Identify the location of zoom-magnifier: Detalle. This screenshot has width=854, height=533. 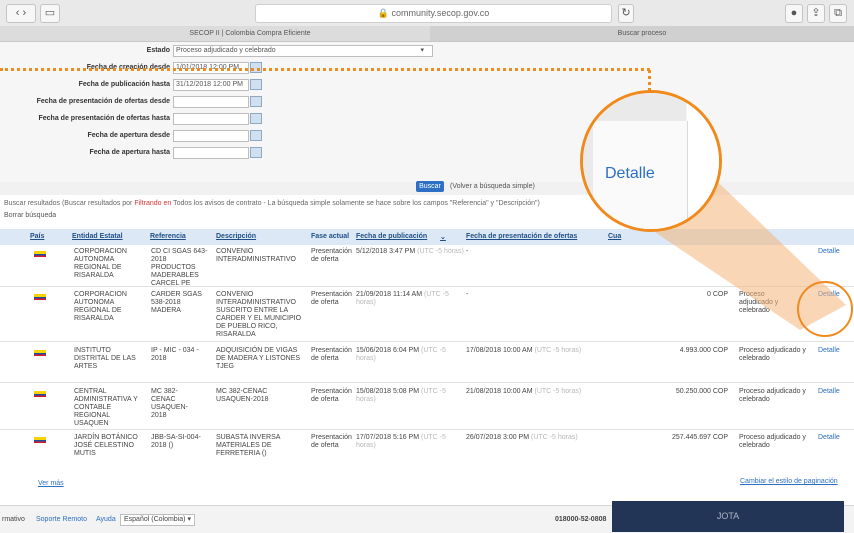
(651, 161).